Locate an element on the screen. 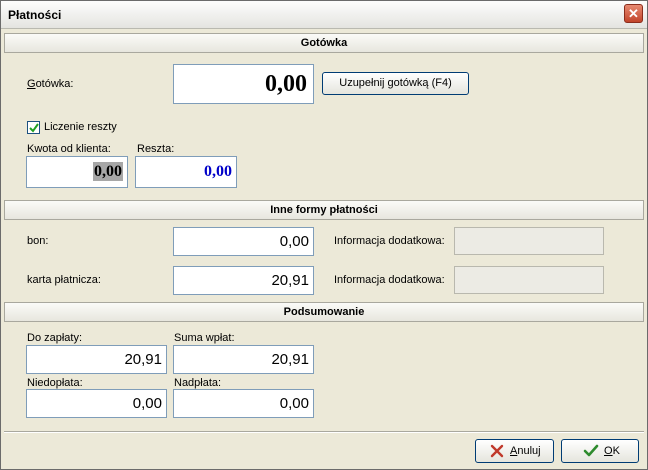 The height and width of the screenshot is (470, 648). voucher-label: bon: is located at coordinates (38, 241).